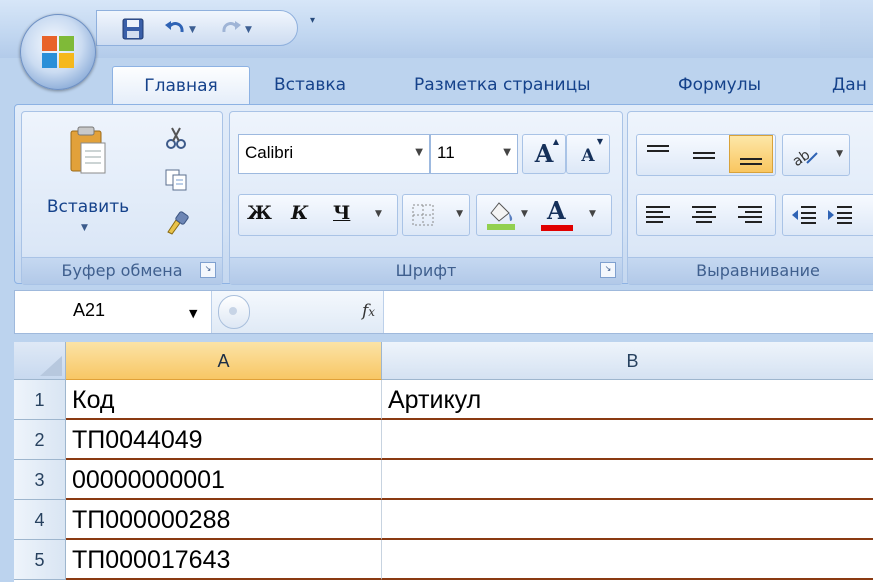 Image resolution: width=873 pixels, height=582 pixels. Describe the element at coordinates (627, 480) in the screenshot. I see `cell-b3` at that location.